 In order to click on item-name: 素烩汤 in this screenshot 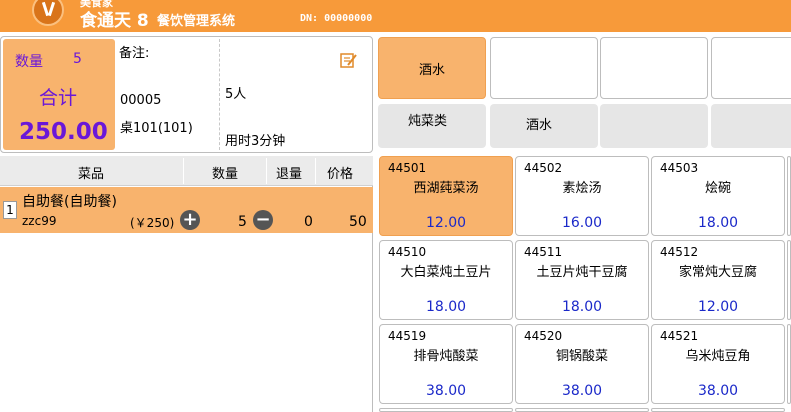, I will do `click(582, 188)`.